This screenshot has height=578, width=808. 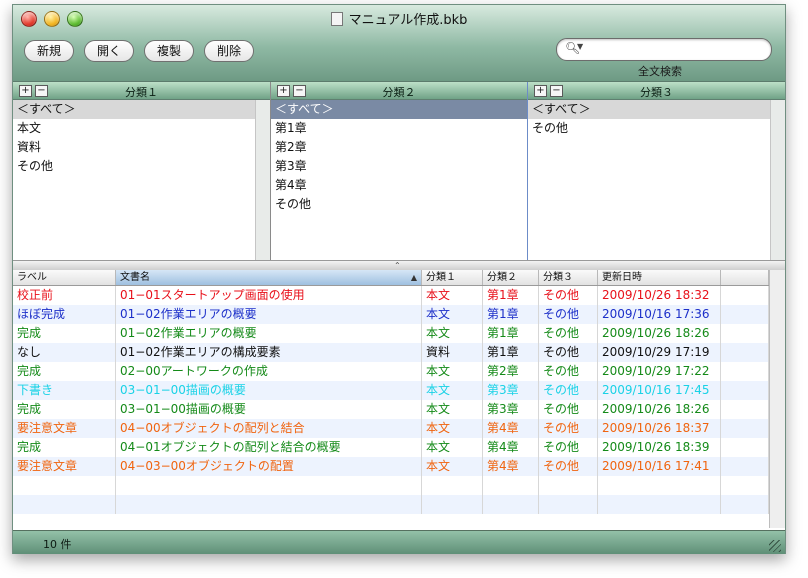 What do you see at coordinates (664, 49) in the screenshot?
I see `search-field: 🔍︎ ▼` at bounding box center [664, 49].